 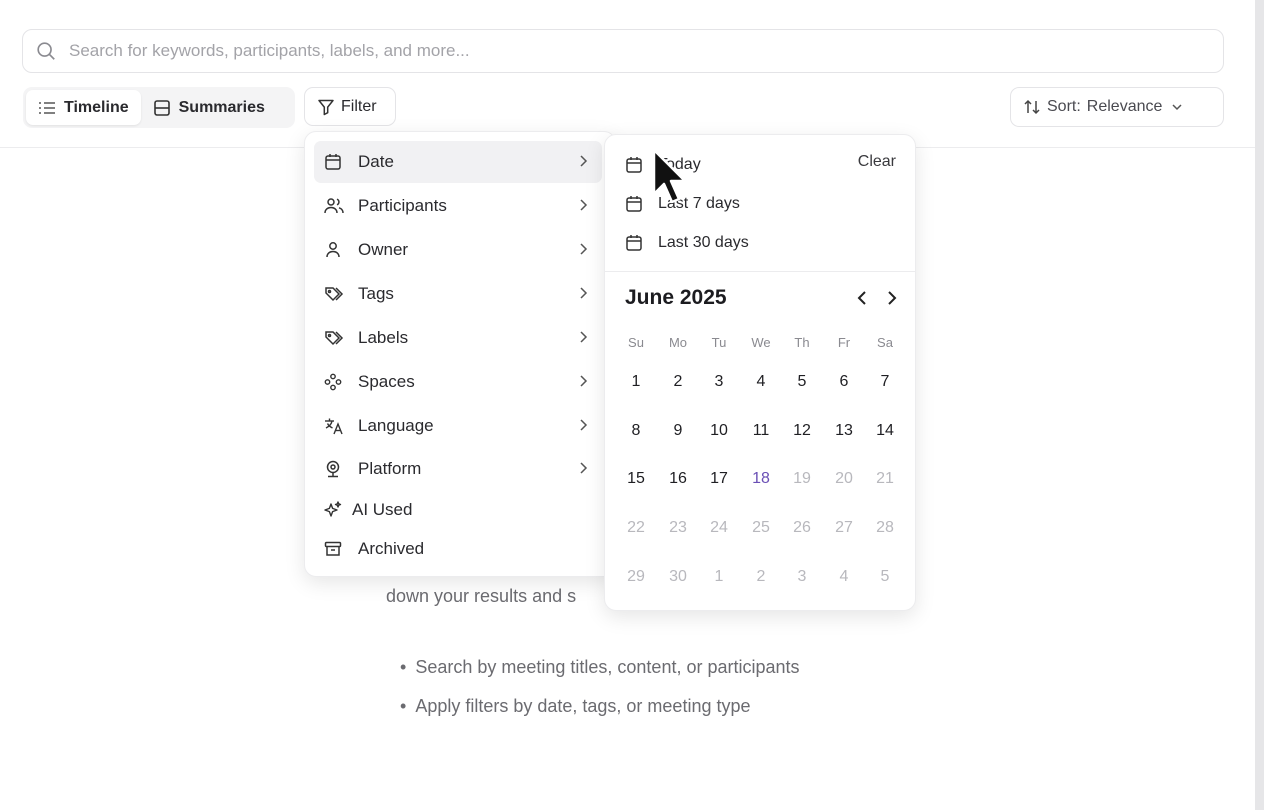 I want to click on filter-item-label: Archived, so click(x=391, y=548).